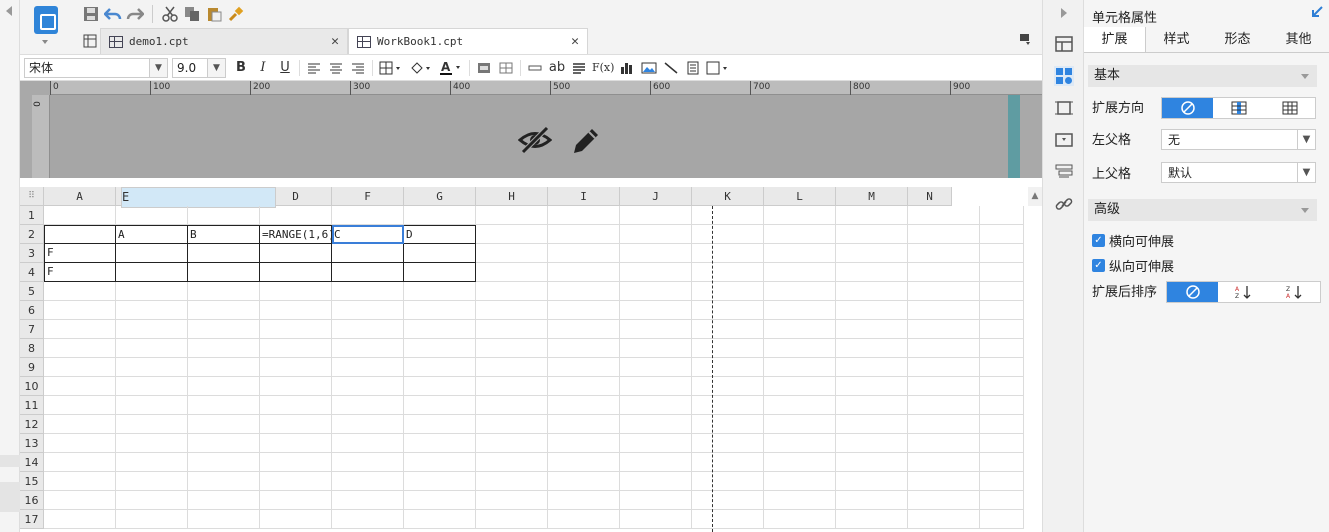  What do you see at coordinates (872, 405) in the screenshot?
I see `cell-l11` at bounding box center [872, 405].